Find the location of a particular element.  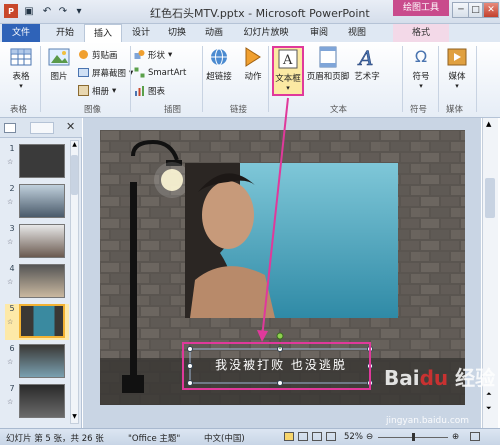

prev-slide-icon: ⏶ is located at coordinates (489, 394).